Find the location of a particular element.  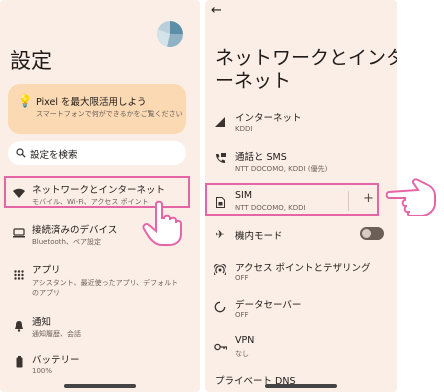

battery-item-title: バッテリー is located at coordinates (56, 360).